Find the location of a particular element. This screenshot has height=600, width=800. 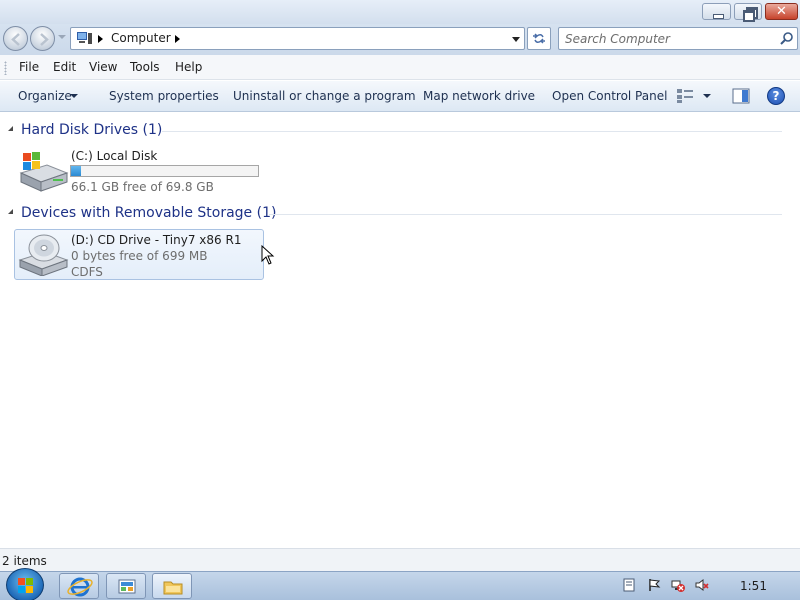

control-panel-icon is located at coordinates (127, 586).